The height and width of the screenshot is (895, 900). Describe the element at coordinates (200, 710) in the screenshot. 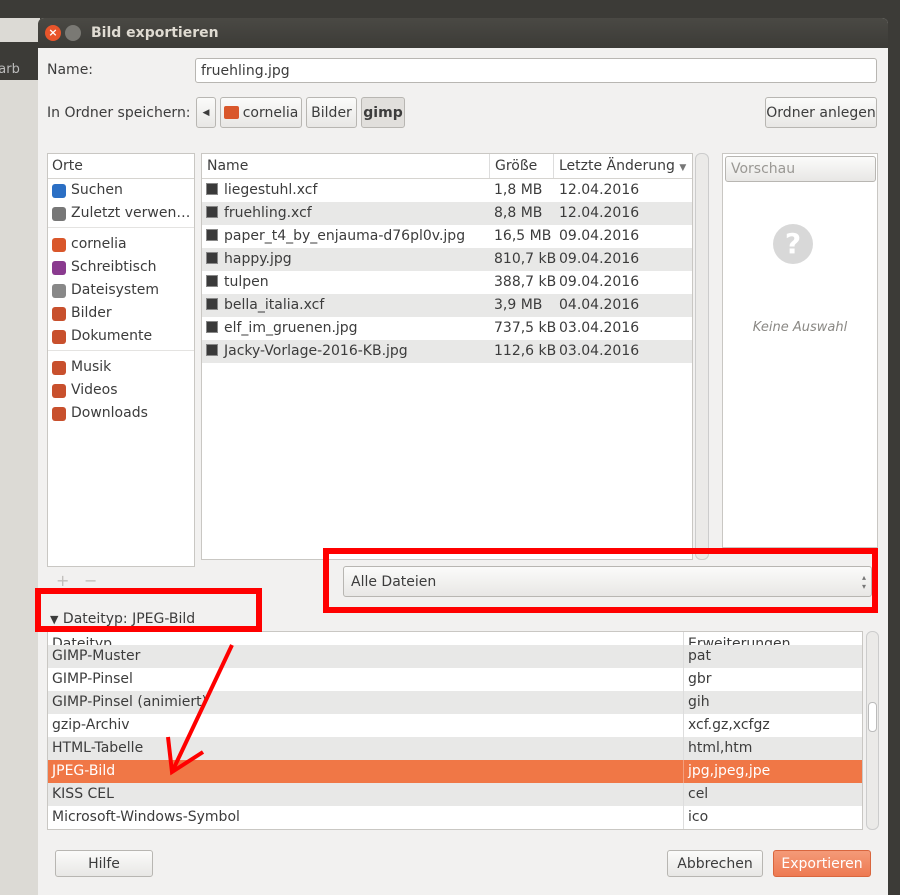

I see `annotation-arrow` at that location.